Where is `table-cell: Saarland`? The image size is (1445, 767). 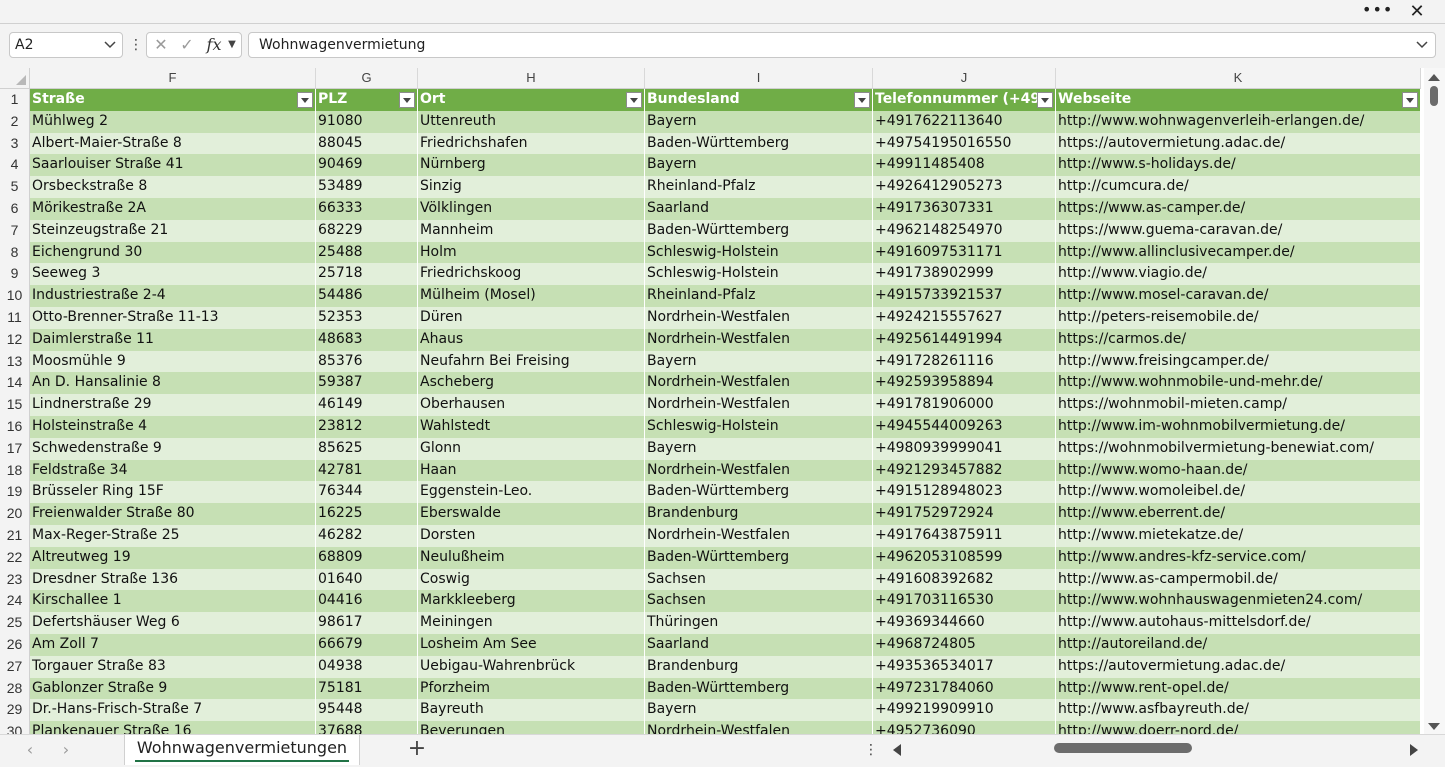 table-cell: Saarland is located at coordinates (759, 209).